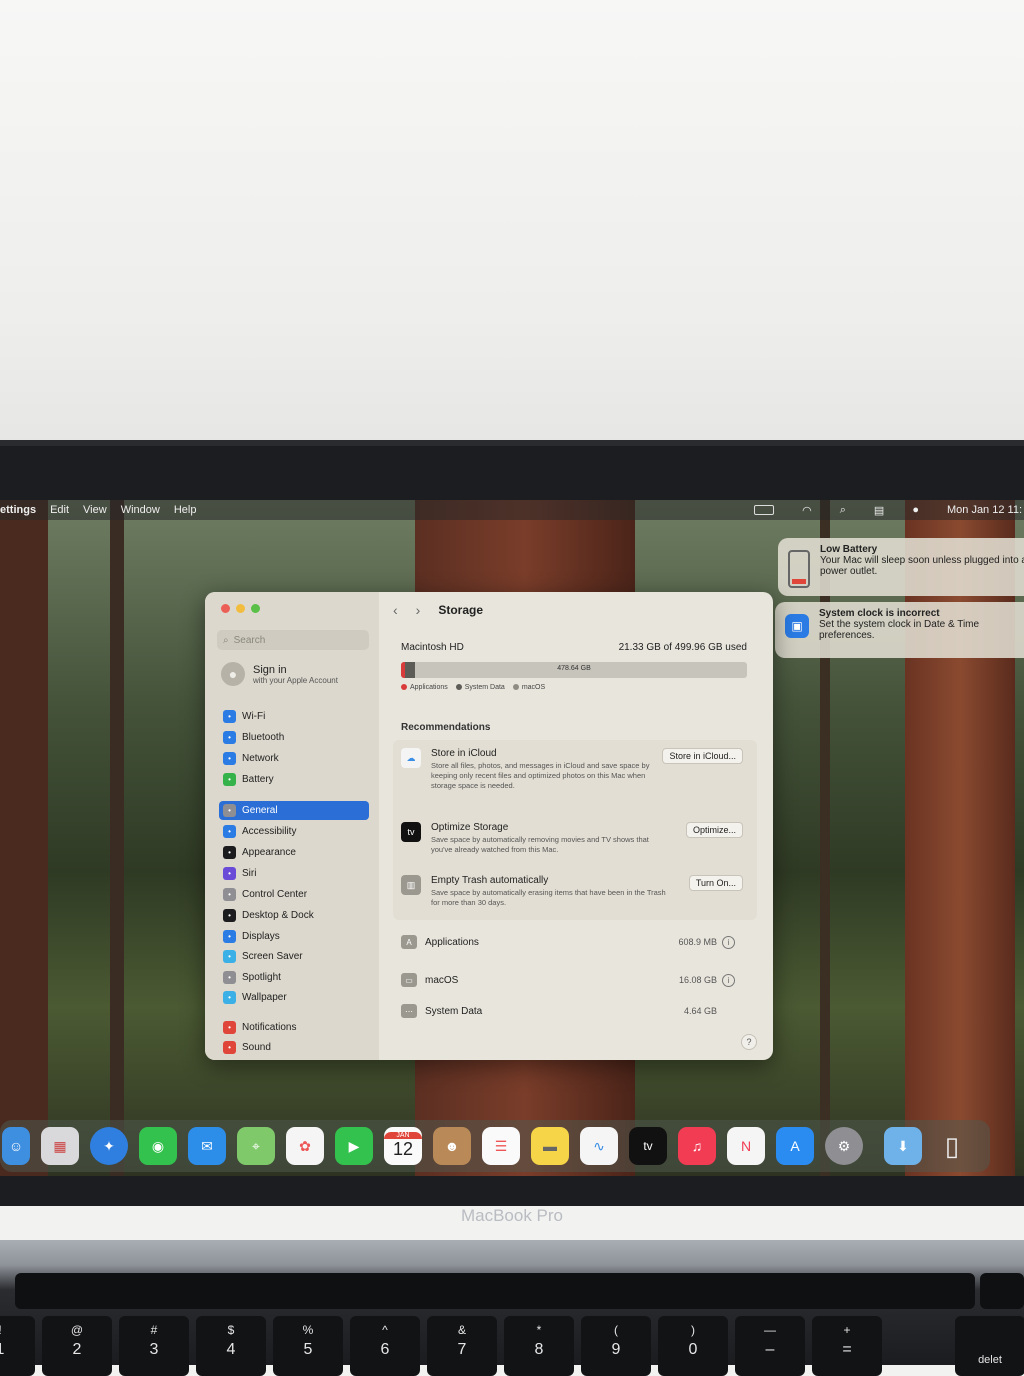 The height and width of the screenshot is (1376, 1024). What do you see at coordinates (60, 1146) in the screenshot?
I see `launchpad-icon: ▦` at bounding box center [60, 1146].